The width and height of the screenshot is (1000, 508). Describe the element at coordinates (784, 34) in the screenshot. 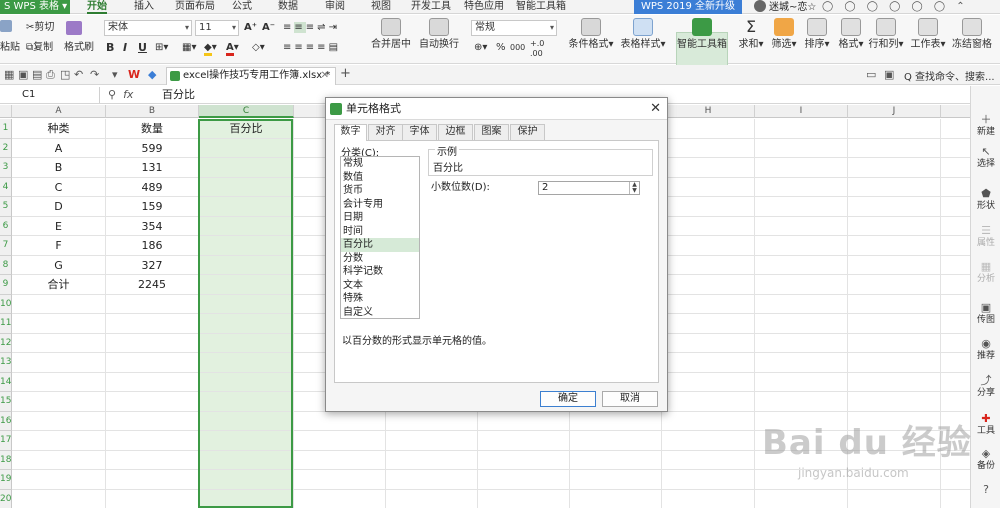

I see `filter-button: 筛选▾` at that location.